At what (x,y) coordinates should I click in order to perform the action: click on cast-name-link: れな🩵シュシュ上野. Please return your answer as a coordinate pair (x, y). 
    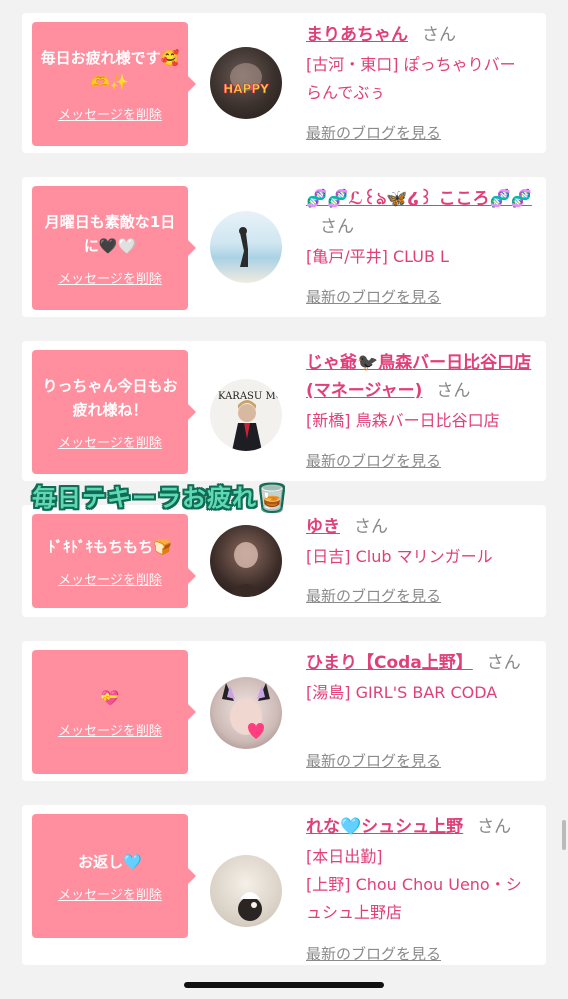
    Looking at the image, I should click on (384, 827).